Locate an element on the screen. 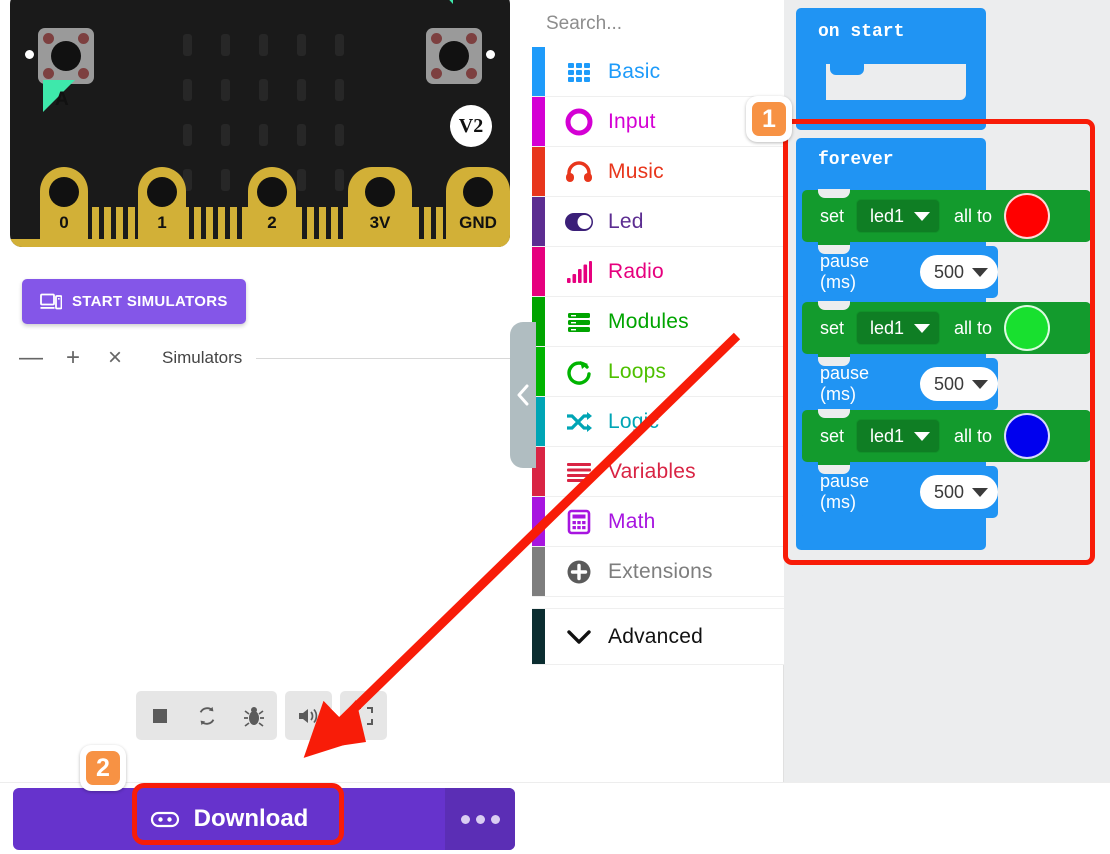 This screenshot has width=1110, height=854. block-set-led-green: set led1 all to is located at coordinates (946, 332).